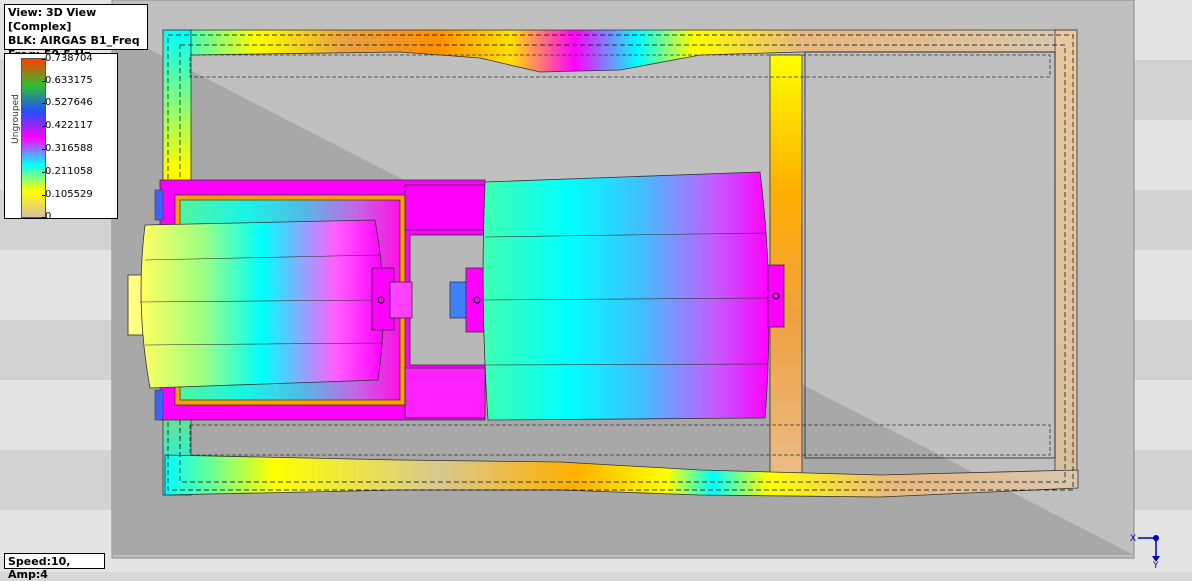 This screenshot has width=1192, height=581. Describe the element at coordinates (74, 40) in the screenshot. I see `block-label: BLK: AIRGAS B1_Freq` at that location.